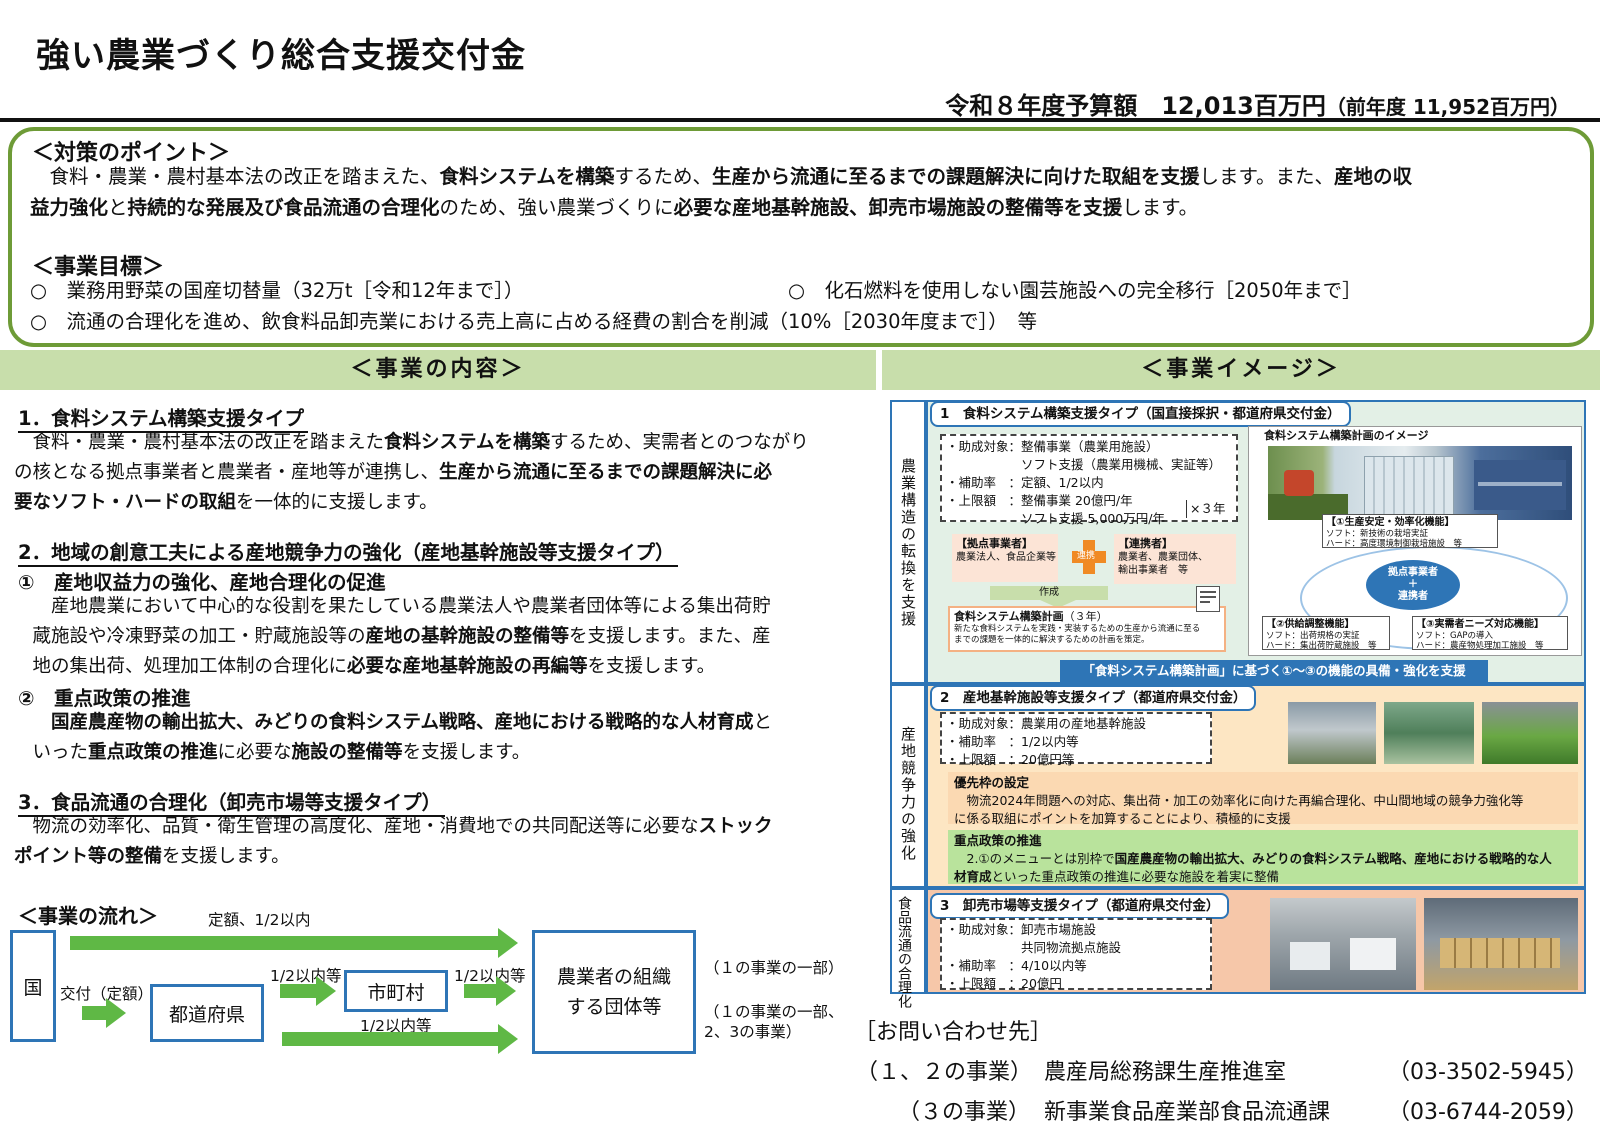  What do you see at coordinates (1480, 641) in the screenshot?
I see `func3-body: ソフト：GAPの導入 ハード：農産物処理加工施設 等` at bounding box center [1480, 641].